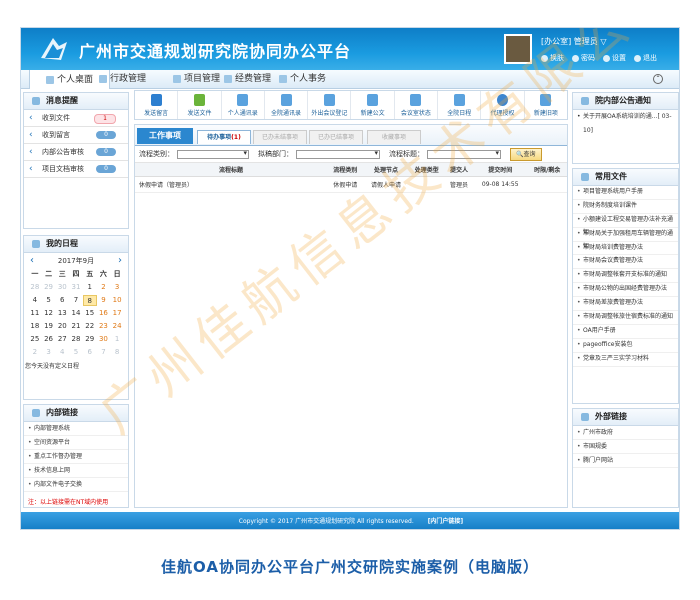 The image size is (700, 600). I want to click on calendar-day: 24, so click(117, 326).